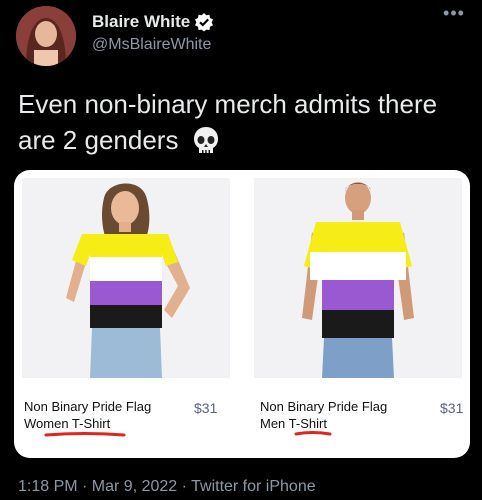 Image resolution: width=482 pixels, height=500 pixels. Describe the element at coordinates (205, 140) in the screenshot. I see `skull-icon` at that location.